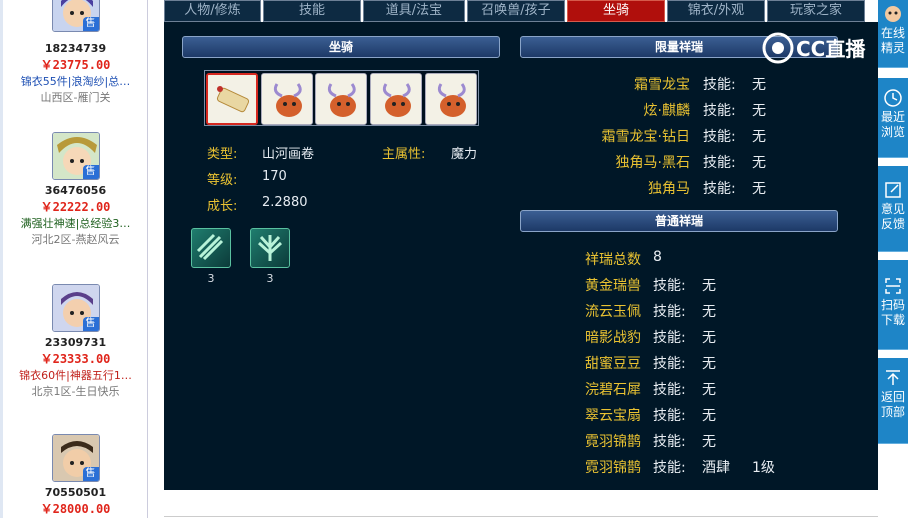 This screenshot has width=908, height=518. I want to click on tab-skills: 技能, so click(312, 11).